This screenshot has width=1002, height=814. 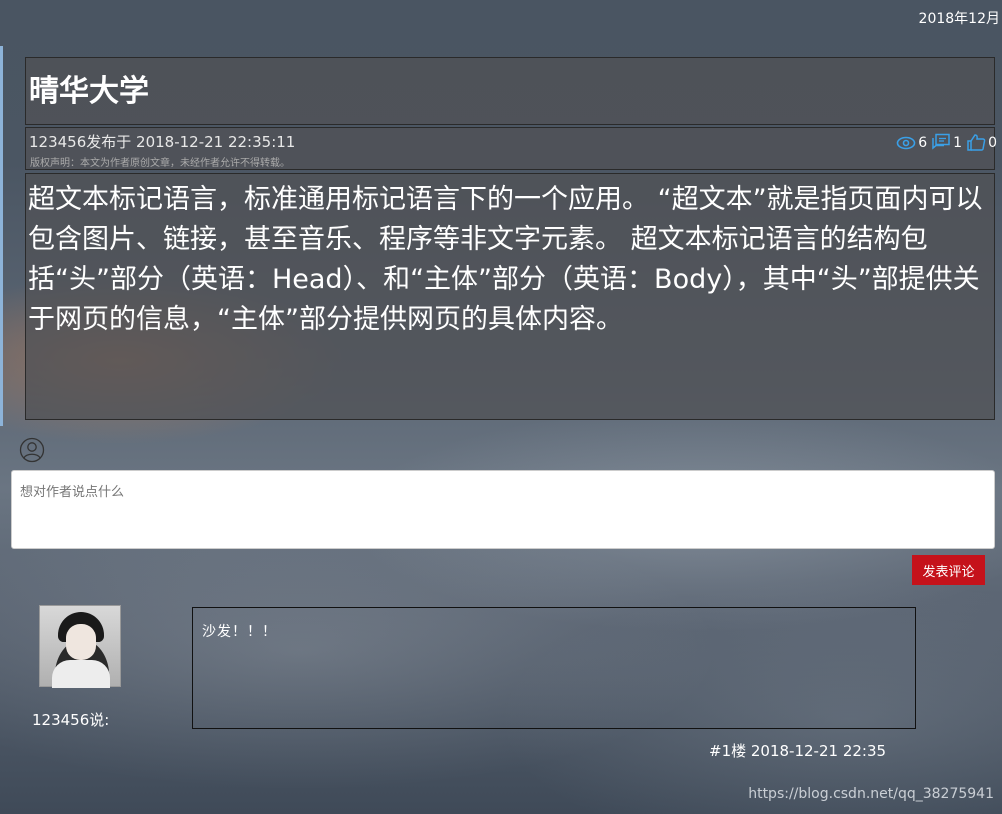 I want to click on comment-username: 123456说:, so click(x=71, y=720).